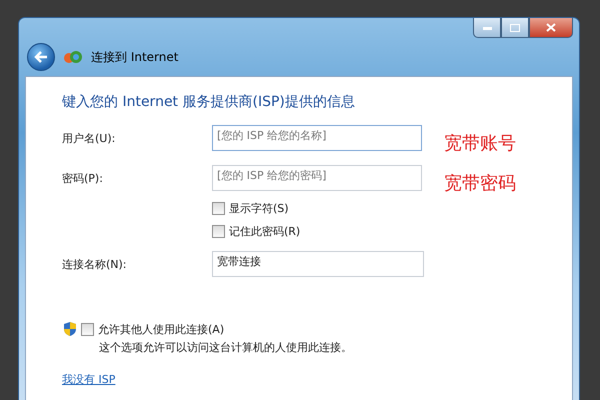 This screenshot has width=600, height=400. I want to click on back-button, so click(41, 57).